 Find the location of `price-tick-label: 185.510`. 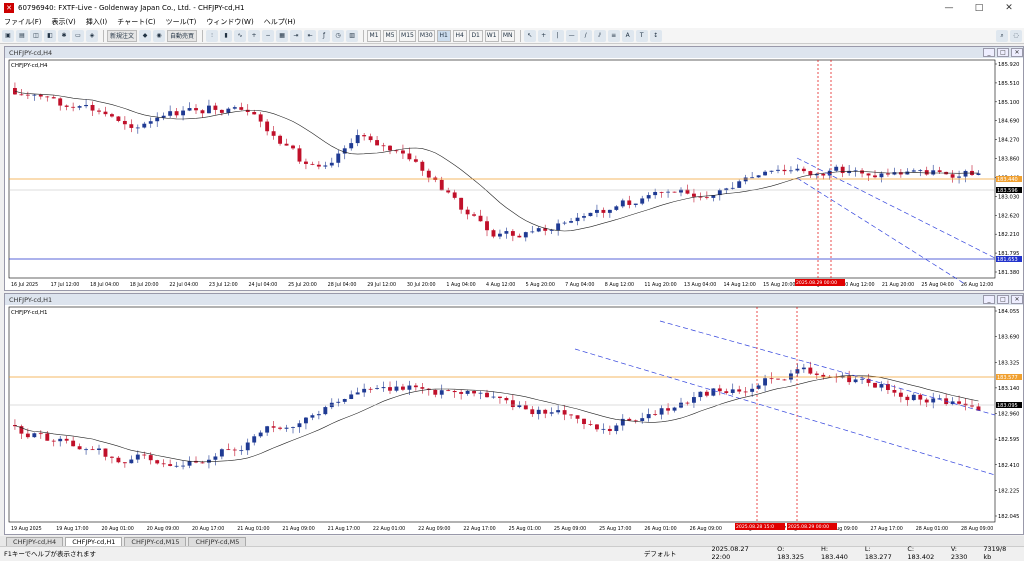

price-tick-label: 185.510 is located at coordinates (1008, 84).